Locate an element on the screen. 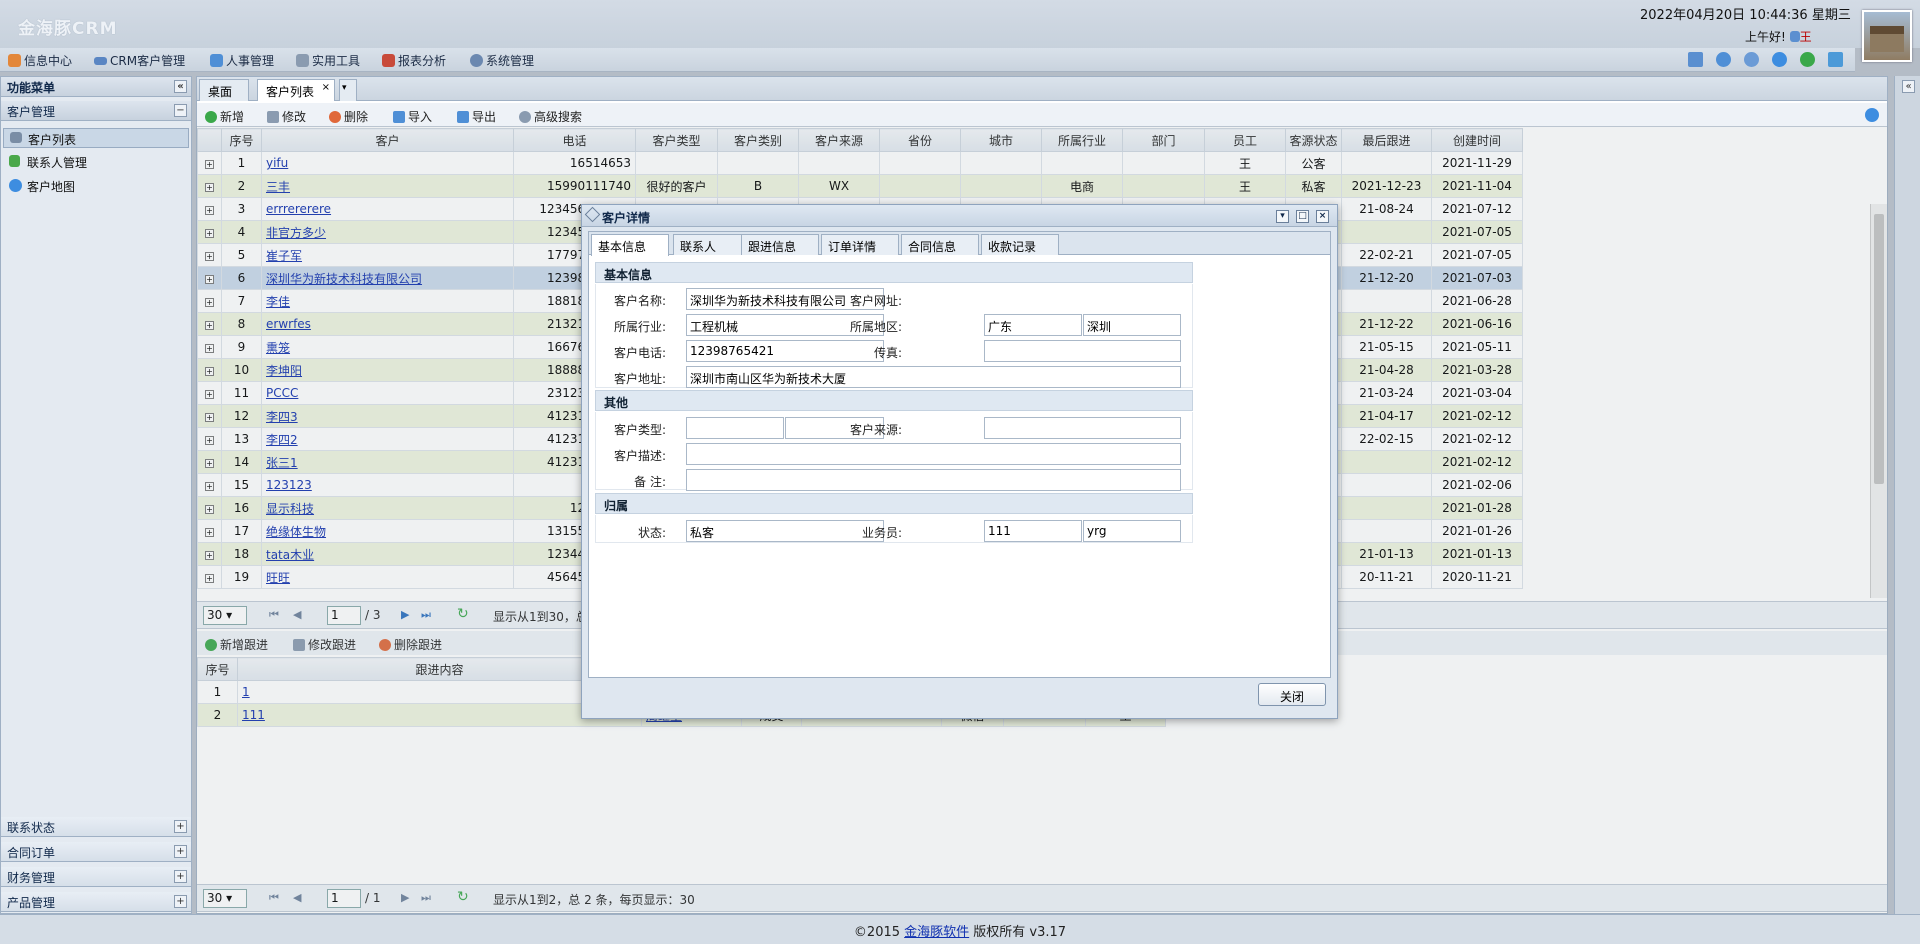  tools-icon is located at coordinates (302, 60).